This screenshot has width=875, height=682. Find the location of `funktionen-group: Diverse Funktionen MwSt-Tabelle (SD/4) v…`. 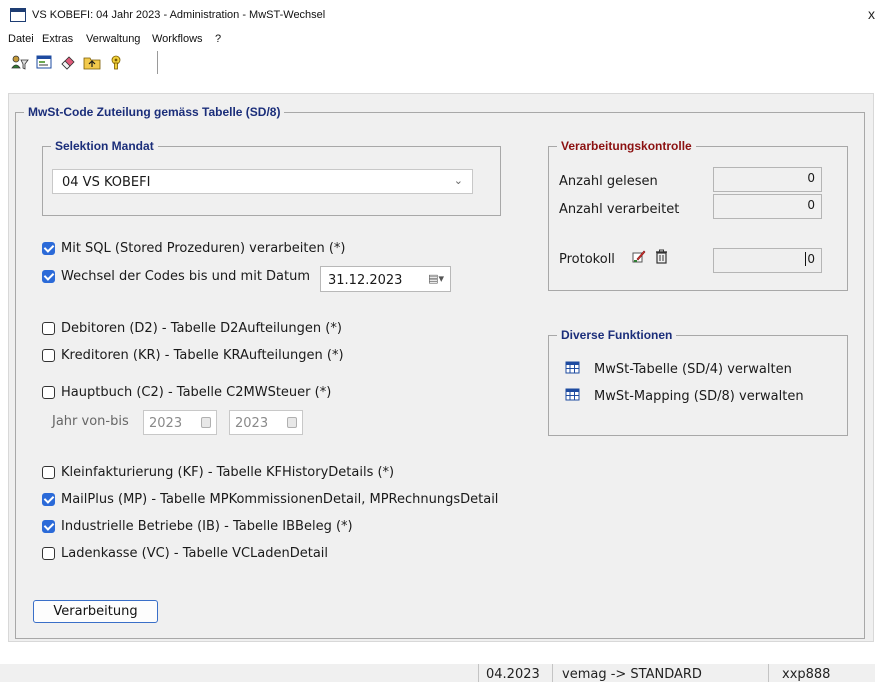

funktionen-group: Diverse Funktionen MwSt-Tabelle (SD/4) v… is located at coordinates (698, 381).